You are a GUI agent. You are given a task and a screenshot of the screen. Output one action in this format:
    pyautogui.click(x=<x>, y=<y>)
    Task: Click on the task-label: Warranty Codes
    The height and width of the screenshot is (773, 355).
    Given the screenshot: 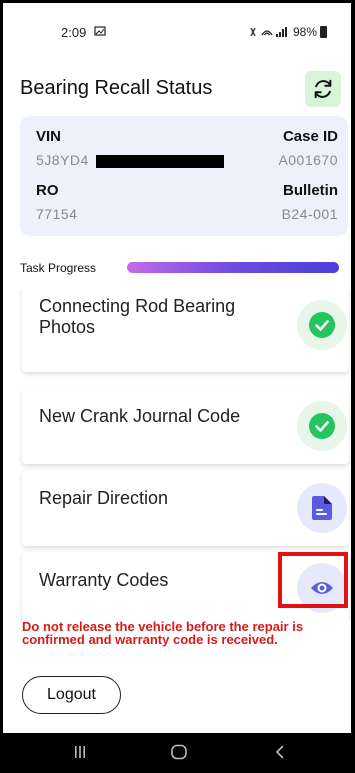 What is the action you would take?
    pyautogui.click(x=104, y=580)
    